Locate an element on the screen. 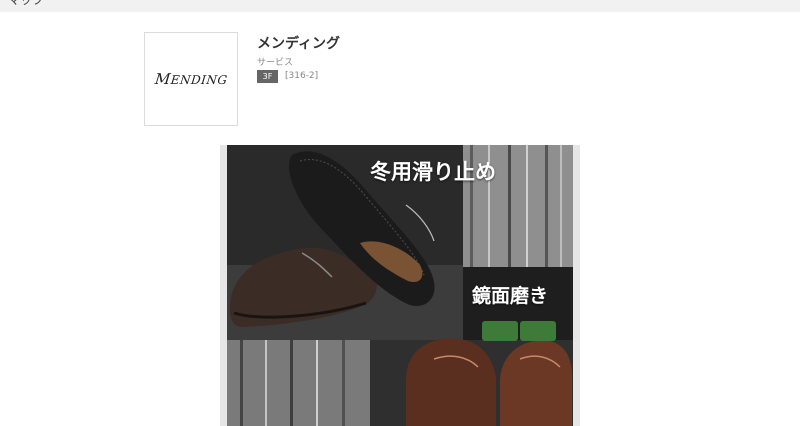 This screenshot has width=800, height=426. promo-caption-mirror-polish: 鏡面磨き is located at coordinates (510, 296).